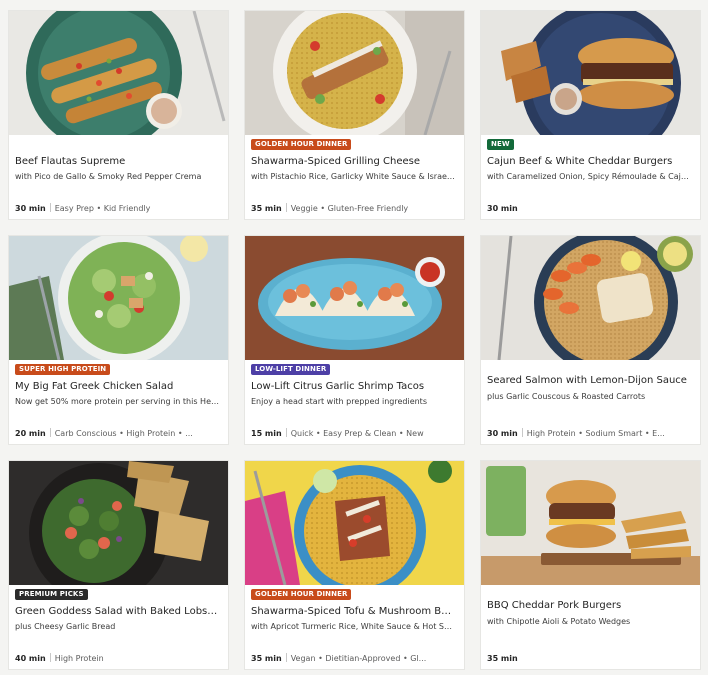 Image resolution: width=708 pixels, height=675 pixels. Describe the element at coordinates (353, 386) in the screenshot. I see `recipe-title: Low-Lift Citrus Garlic Shrimp Tacos` at that location.